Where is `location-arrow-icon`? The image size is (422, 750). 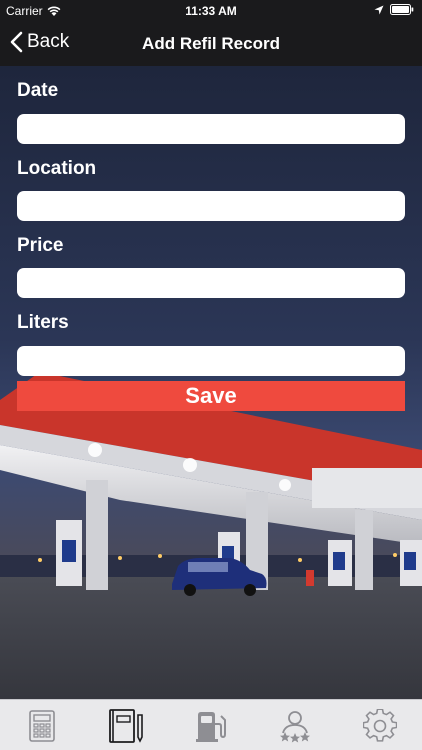
location-arrow-icon is located at coordinates (379, 9).